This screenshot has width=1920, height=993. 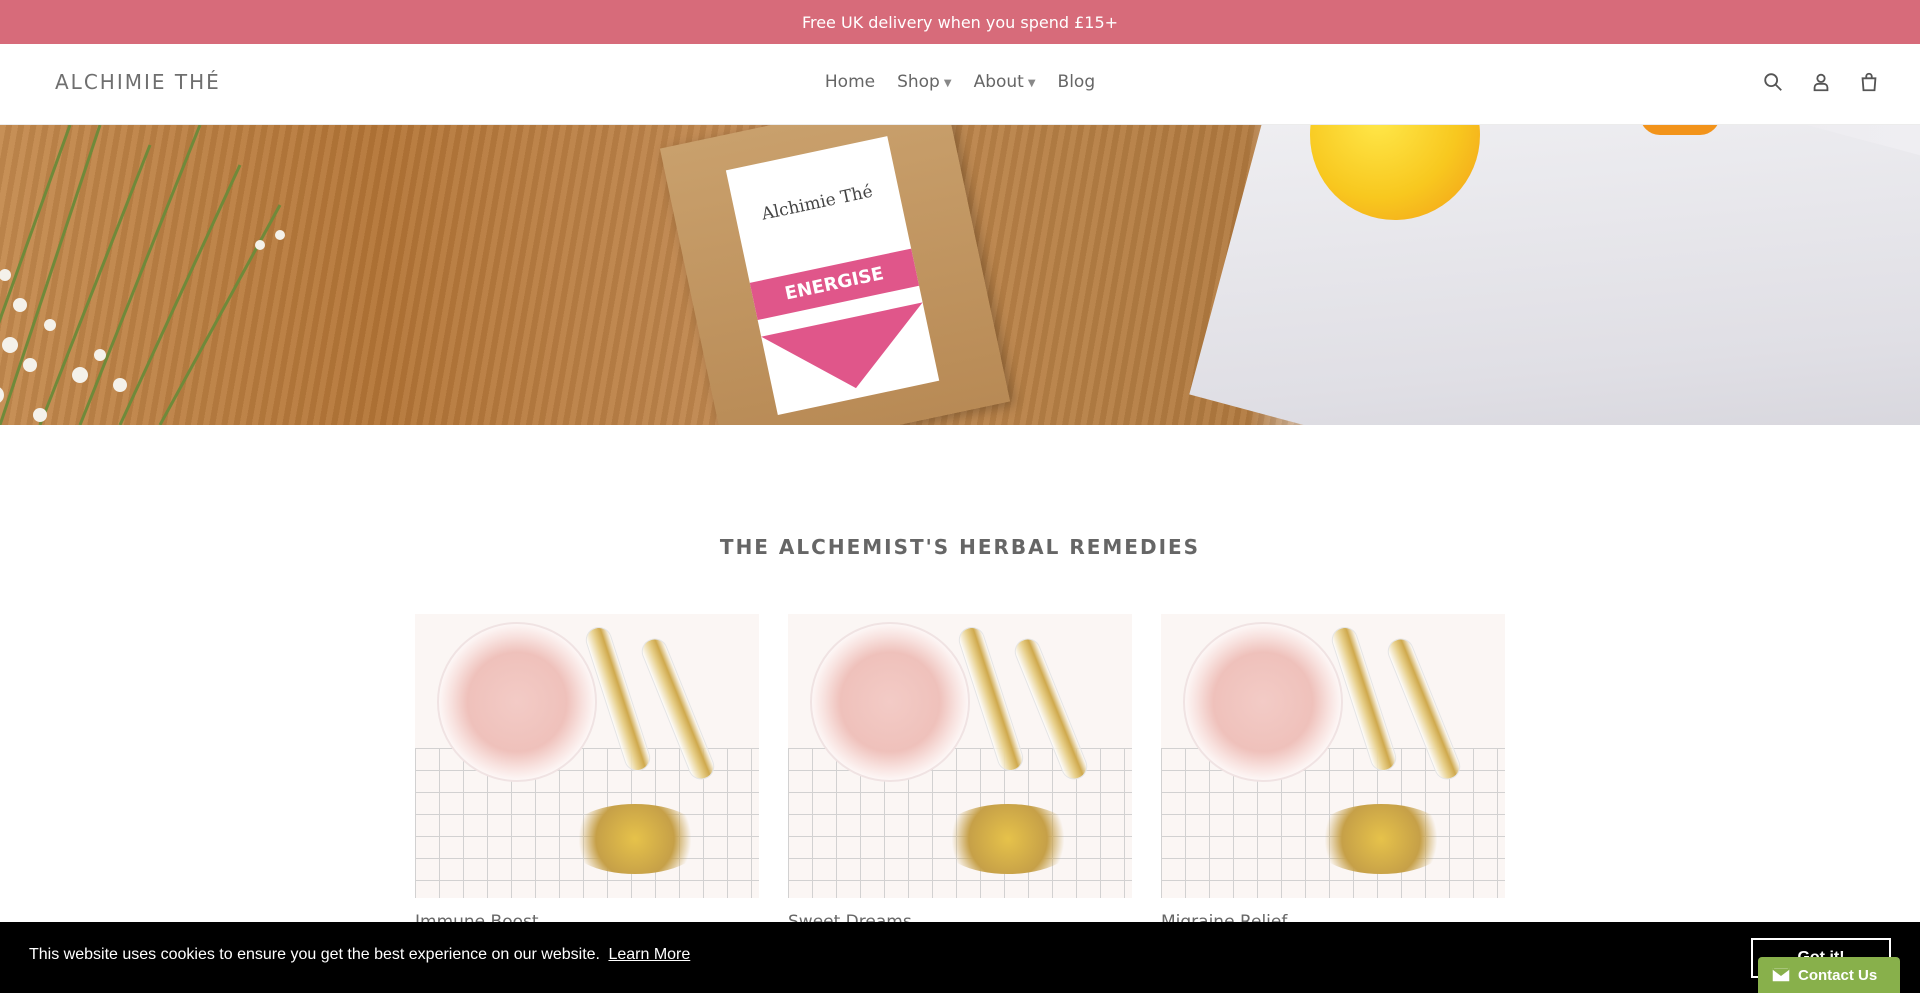 What do you see at coordinates (1838, 975) in the screenshot?
I see `contact-us-label: Contact Us` at bounding box center [1838, 975].